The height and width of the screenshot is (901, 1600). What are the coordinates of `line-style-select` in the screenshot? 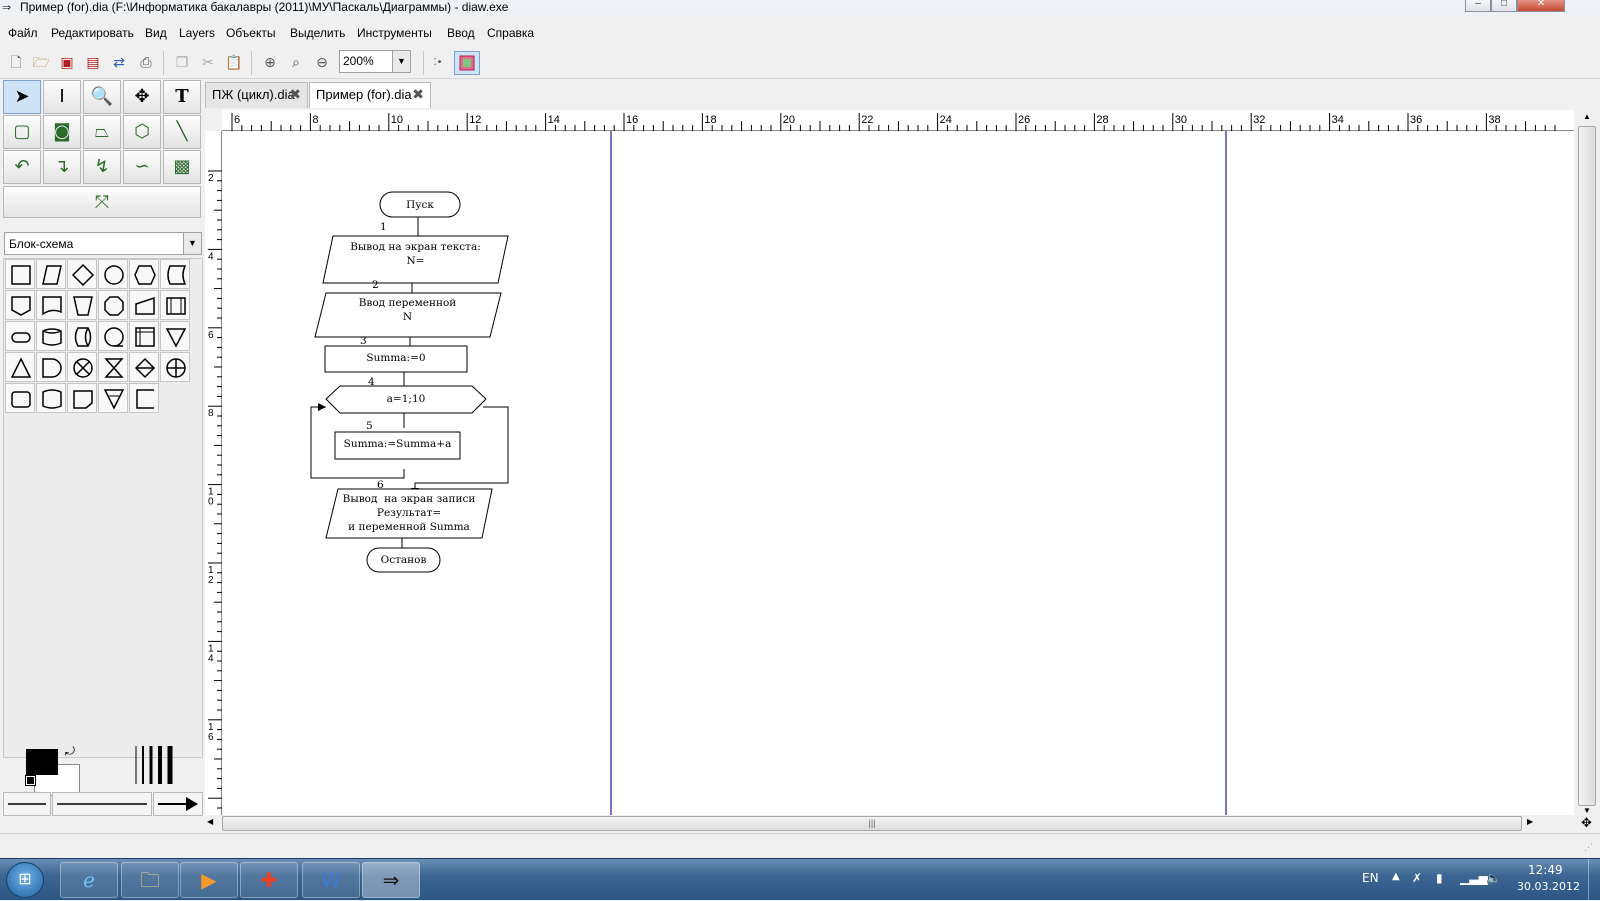 It's located at (102, 804).